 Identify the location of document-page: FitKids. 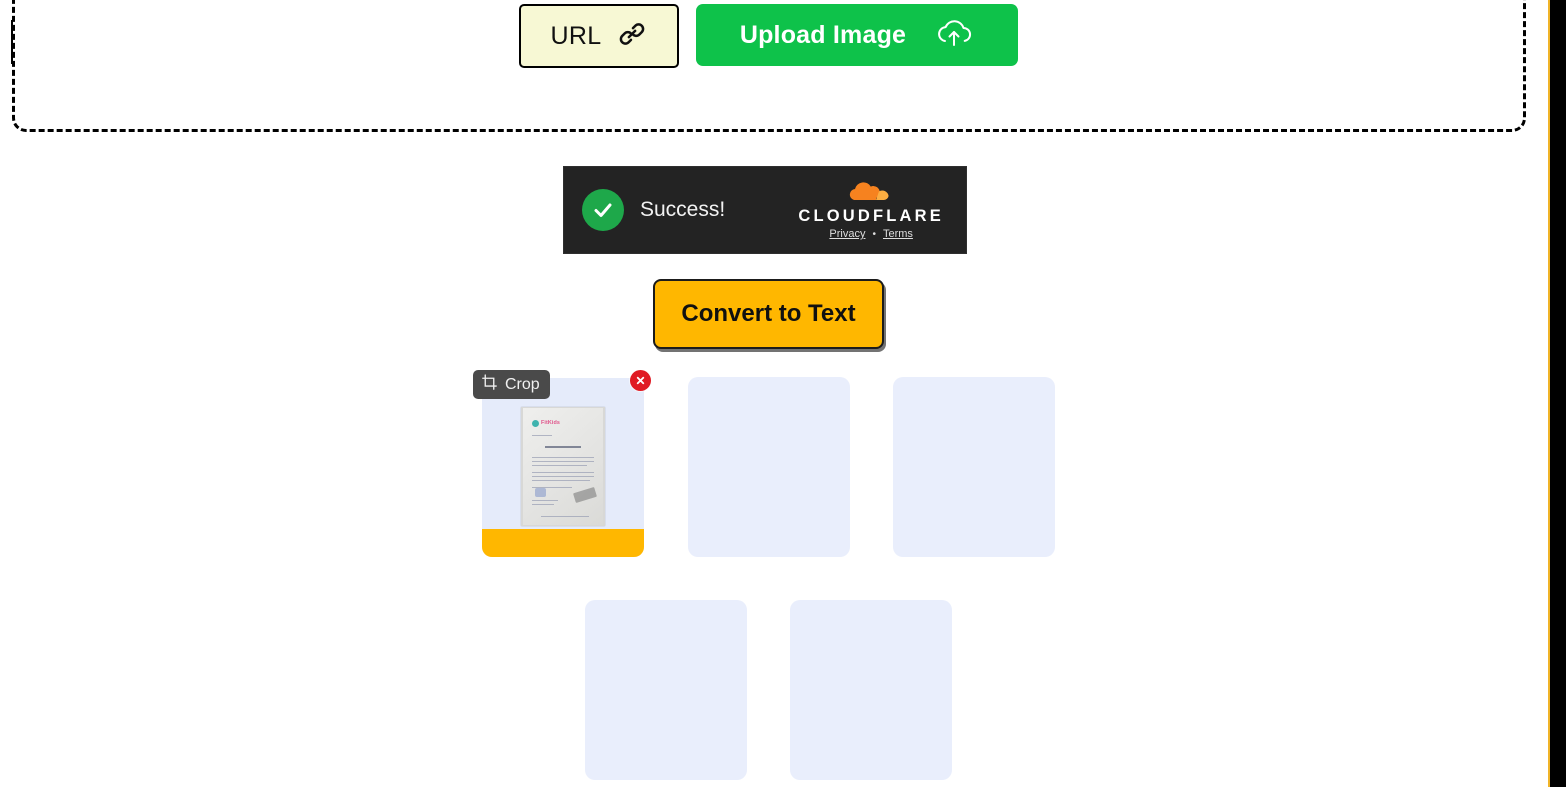
(563, 466).